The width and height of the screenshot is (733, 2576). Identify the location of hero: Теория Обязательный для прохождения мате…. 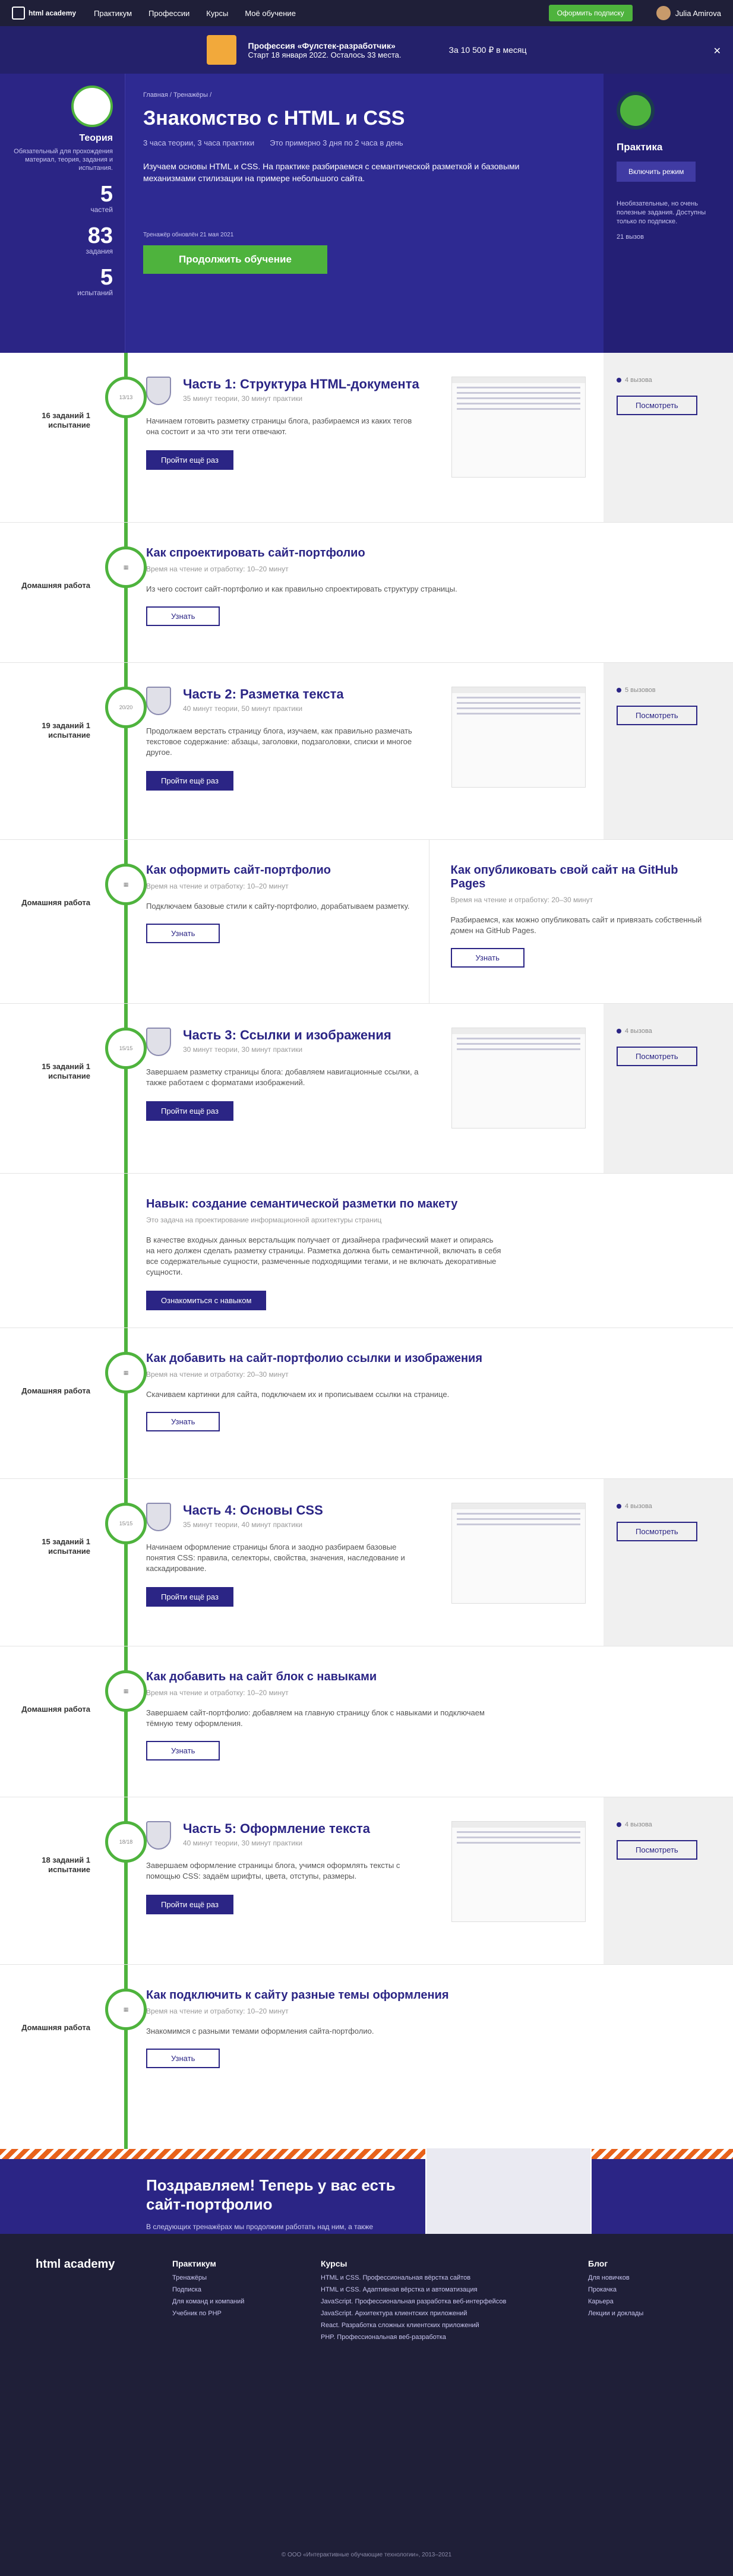
(366, 213).